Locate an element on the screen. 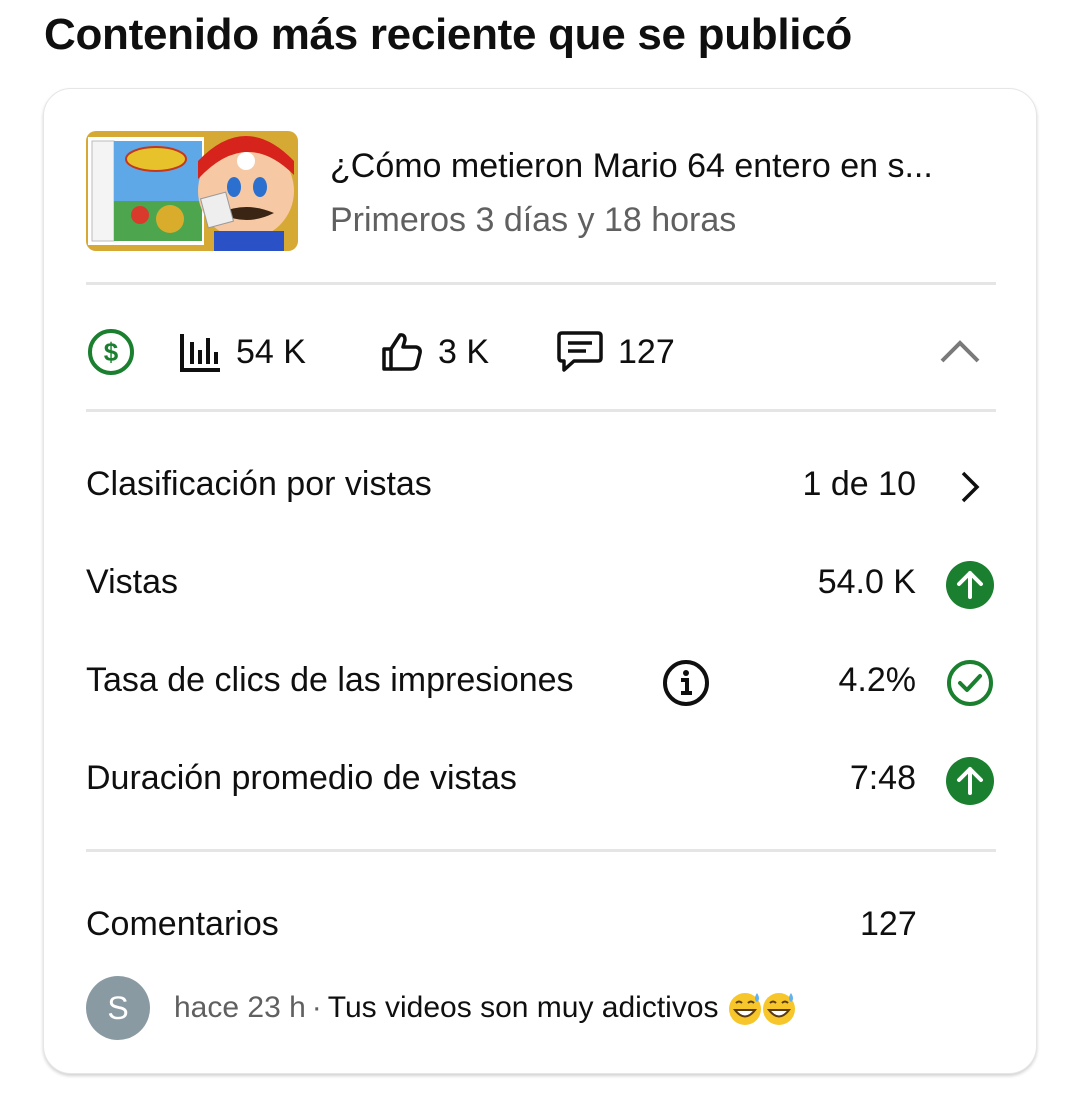 The image size is (1080, 1103). check-circle-icon is located at coordinates (970, 683).